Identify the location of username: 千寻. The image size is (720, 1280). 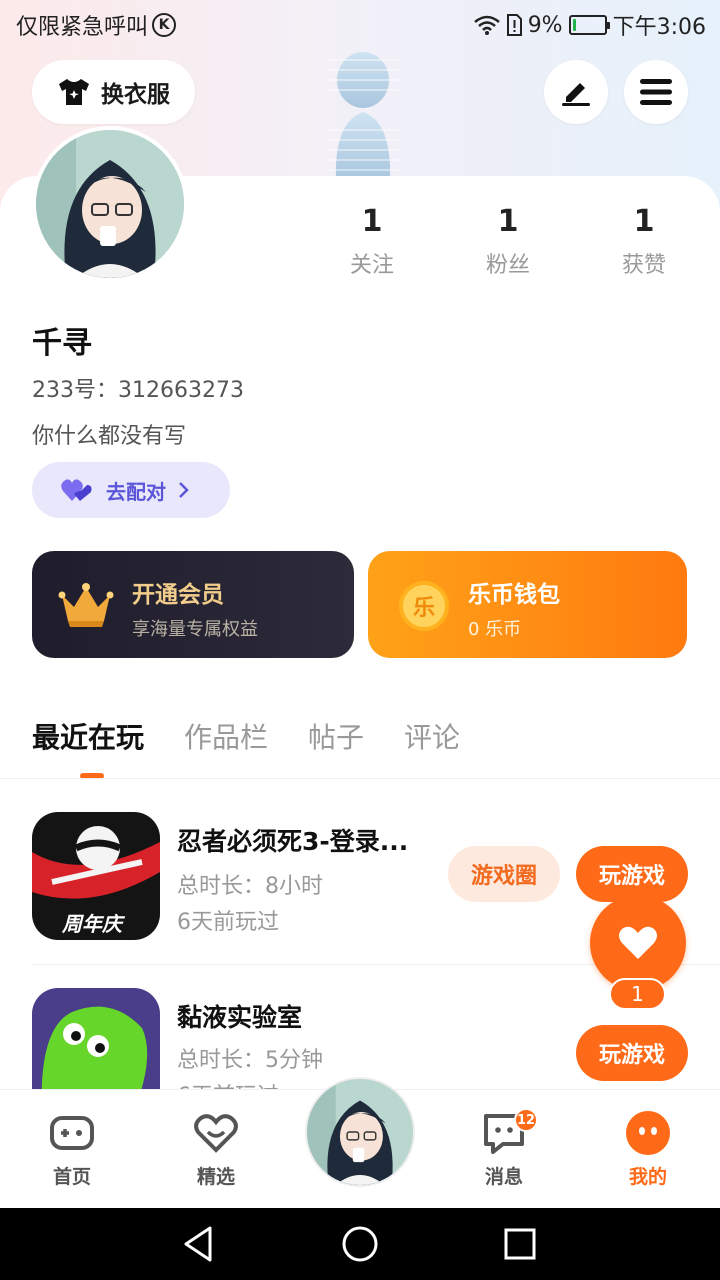
(62, 343).